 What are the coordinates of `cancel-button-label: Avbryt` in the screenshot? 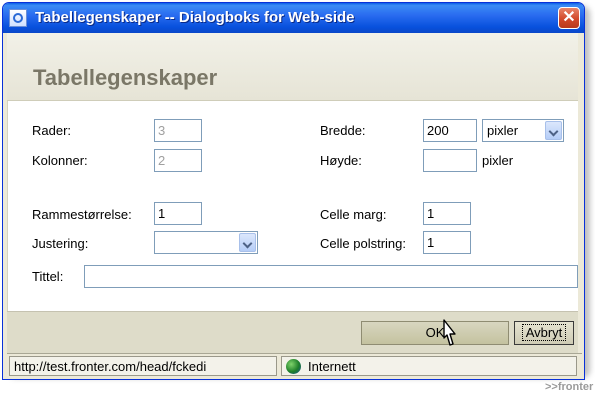 It's located at (544, 332).